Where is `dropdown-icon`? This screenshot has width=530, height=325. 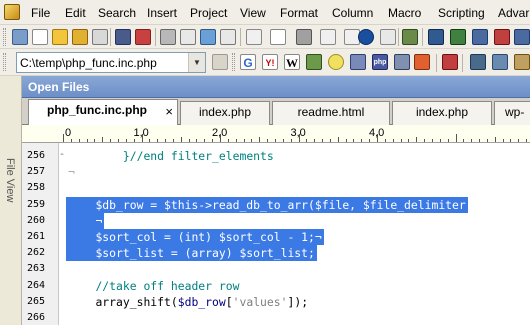
dropdown-icon is located at coordinates (220, 62).